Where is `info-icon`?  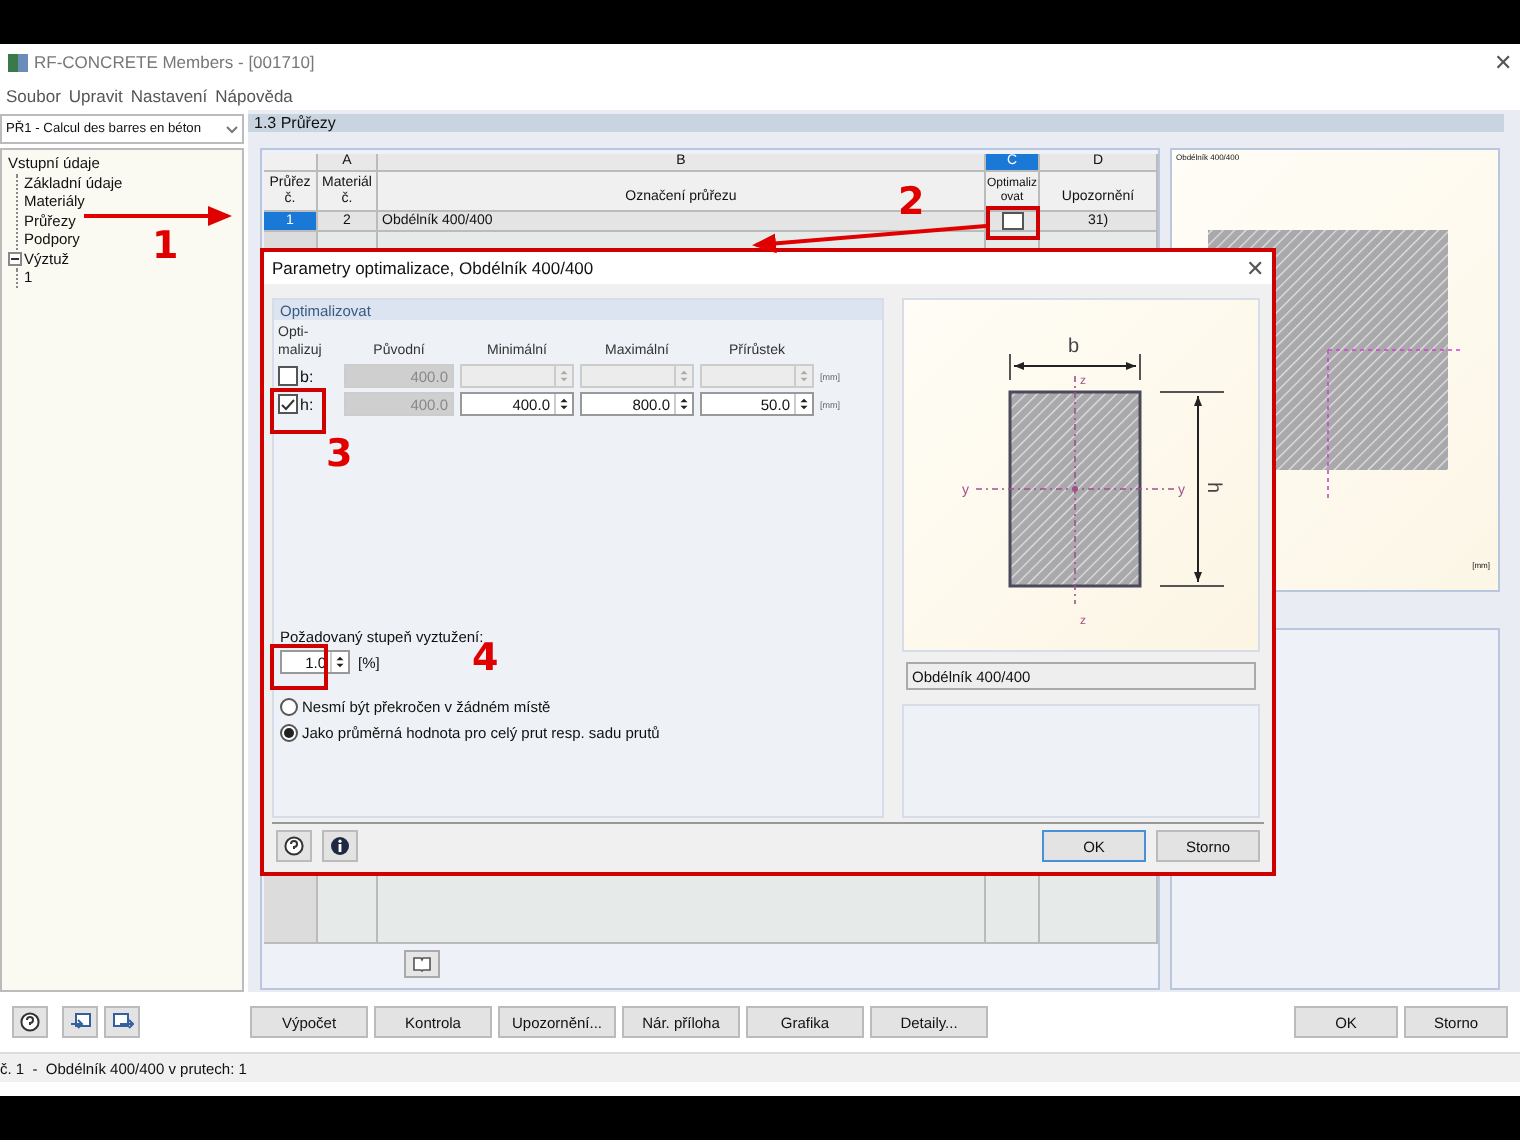
info-icon is located at coordinates (340, 846).